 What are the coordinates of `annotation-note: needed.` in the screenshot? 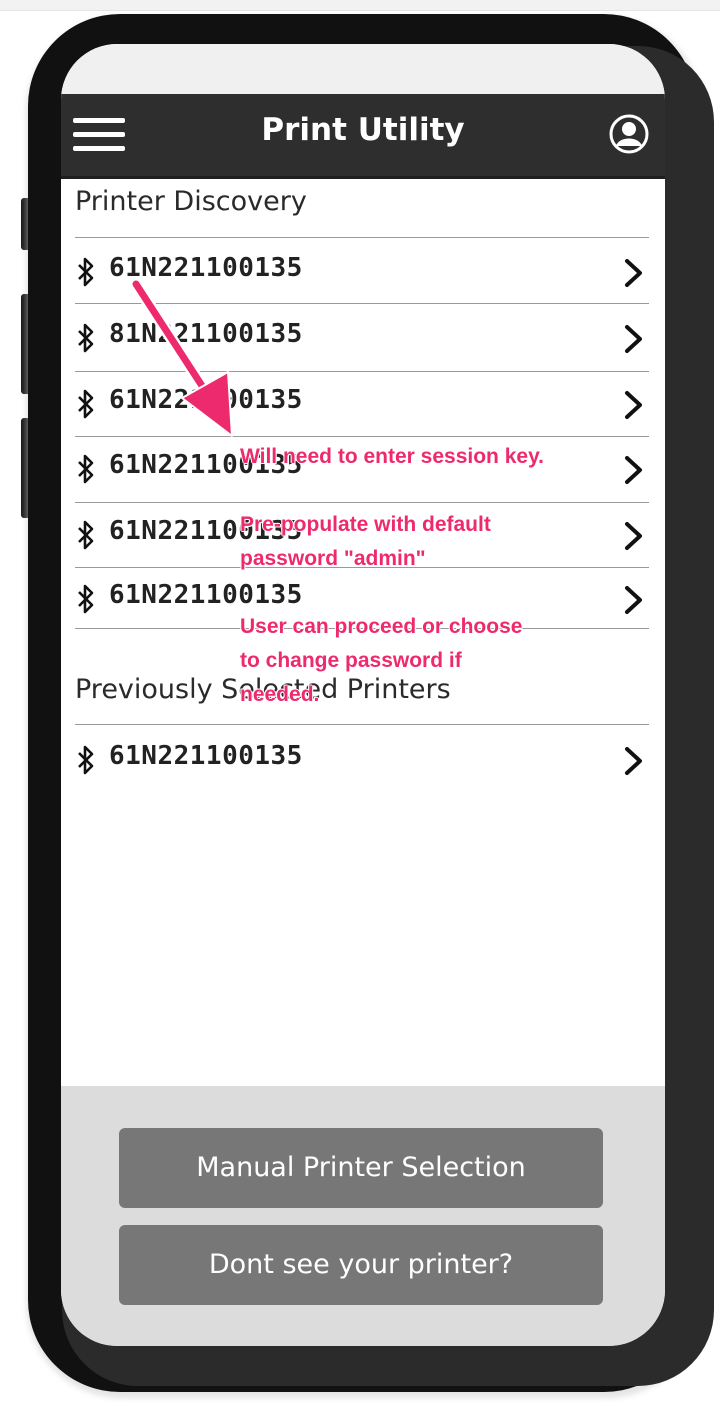 It's located at (280, 694).